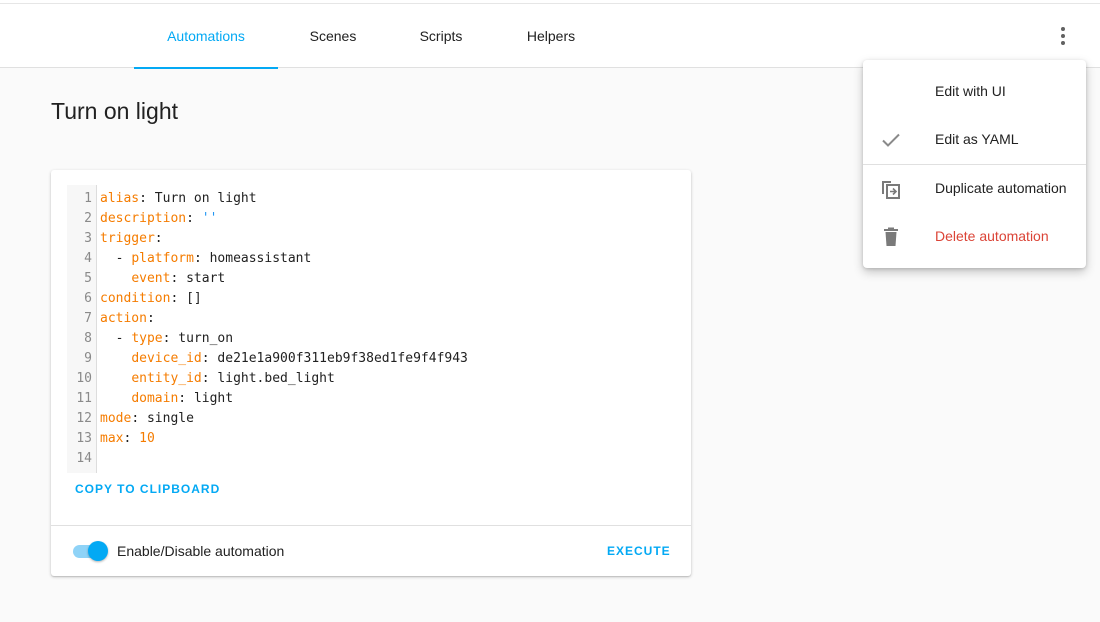 The width and height of the screenshot is (1100, 622). Describe the element at coordinates (112, 438) in the screenshot. I see `yaml-key: max` at that location.